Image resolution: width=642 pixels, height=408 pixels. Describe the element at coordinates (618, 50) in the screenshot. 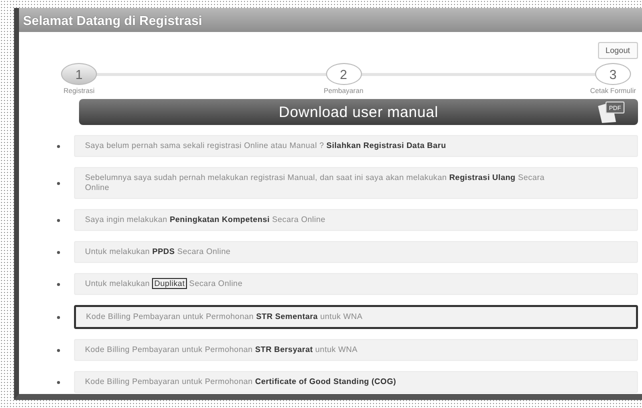

I see `logout-button: Logout` at that location.